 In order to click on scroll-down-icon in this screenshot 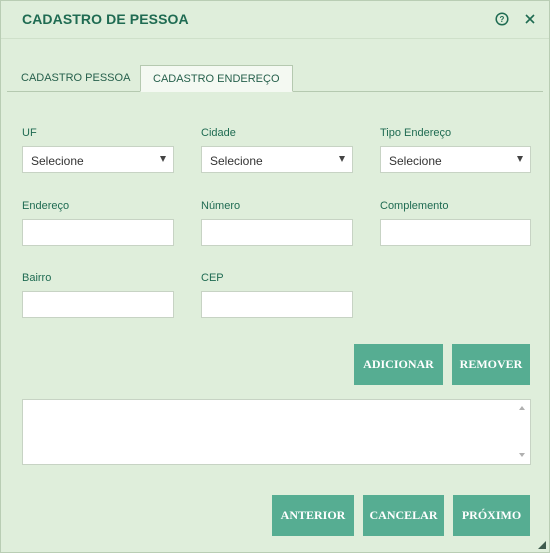, I will do `click(522, 455)`.